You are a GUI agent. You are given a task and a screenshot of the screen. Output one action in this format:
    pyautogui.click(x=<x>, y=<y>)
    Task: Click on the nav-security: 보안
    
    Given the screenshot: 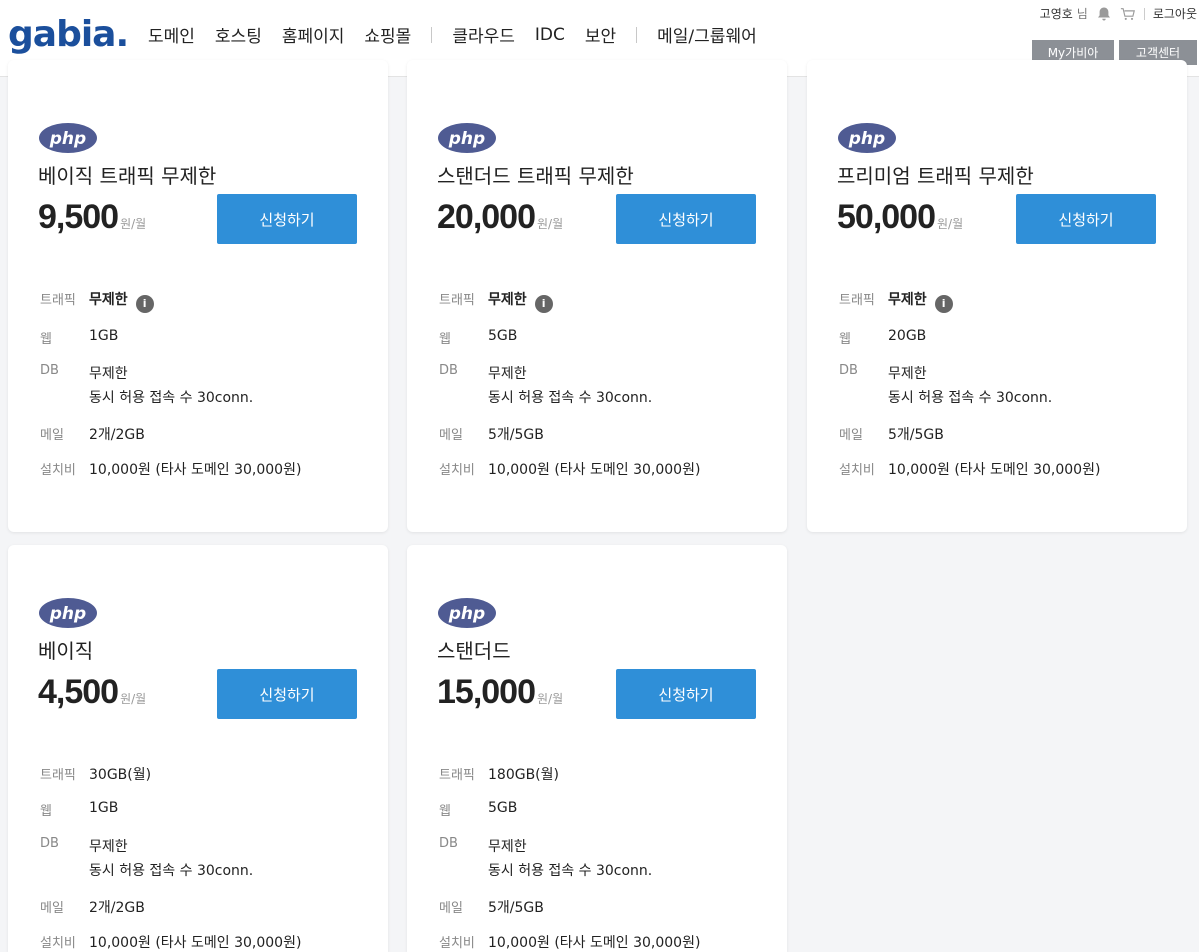 What is the action you would take?
    pyautogui.click(x=600, y=34)
    